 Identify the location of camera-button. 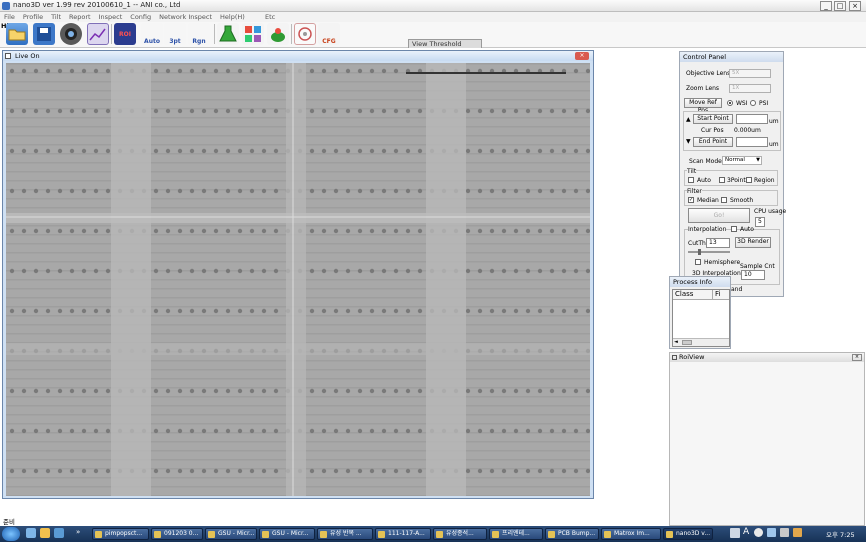
(71, 34).